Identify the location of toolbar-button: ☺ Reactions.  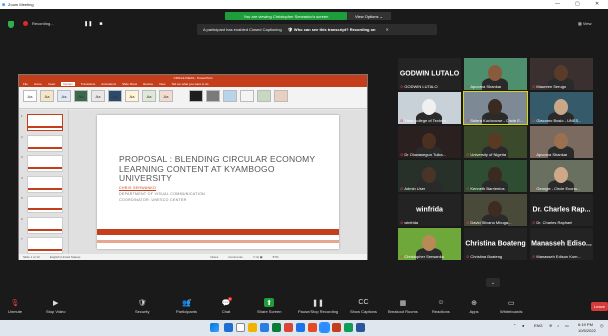
(441, 306).